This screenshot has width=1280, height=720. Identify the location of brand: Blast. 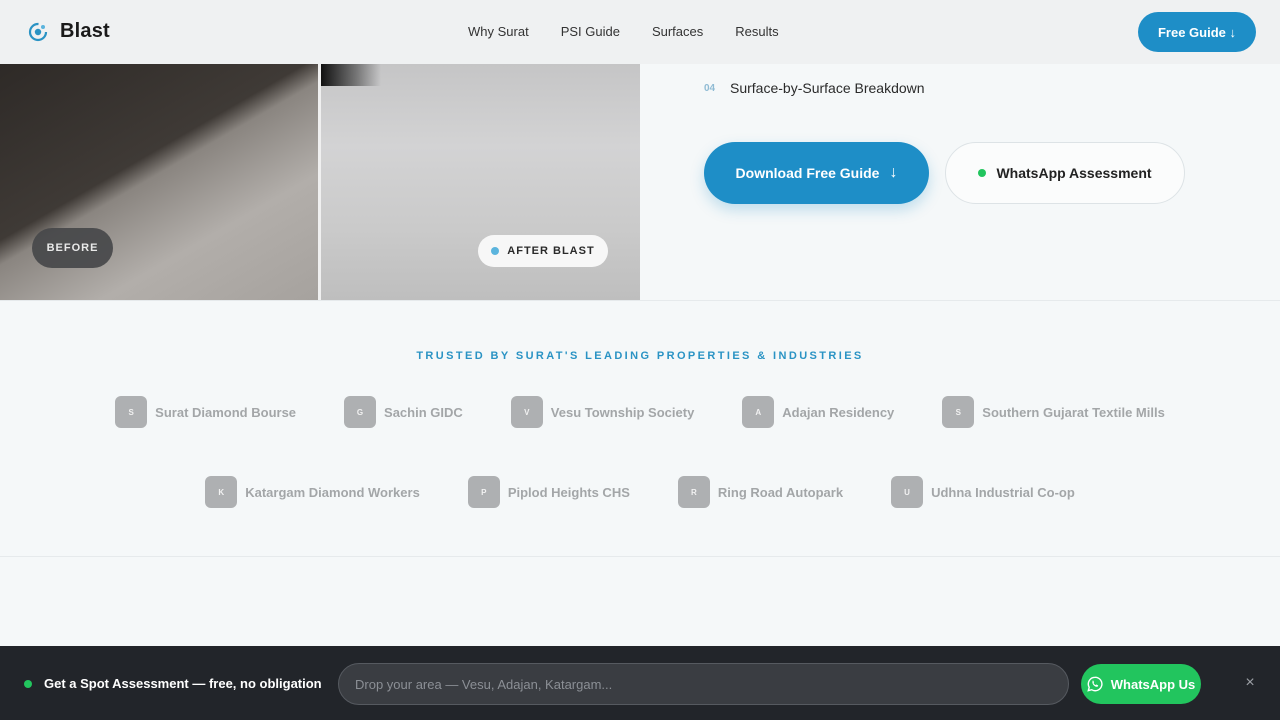
(69, 31).